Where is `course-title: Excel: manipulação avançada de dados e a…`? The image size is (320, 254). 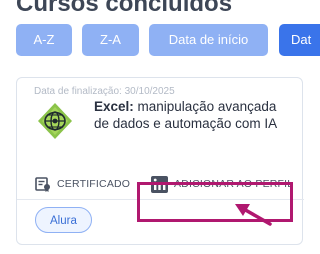 course-title: Excel: manipulação avançada de dados e a… is located at coordinates (194, 115).